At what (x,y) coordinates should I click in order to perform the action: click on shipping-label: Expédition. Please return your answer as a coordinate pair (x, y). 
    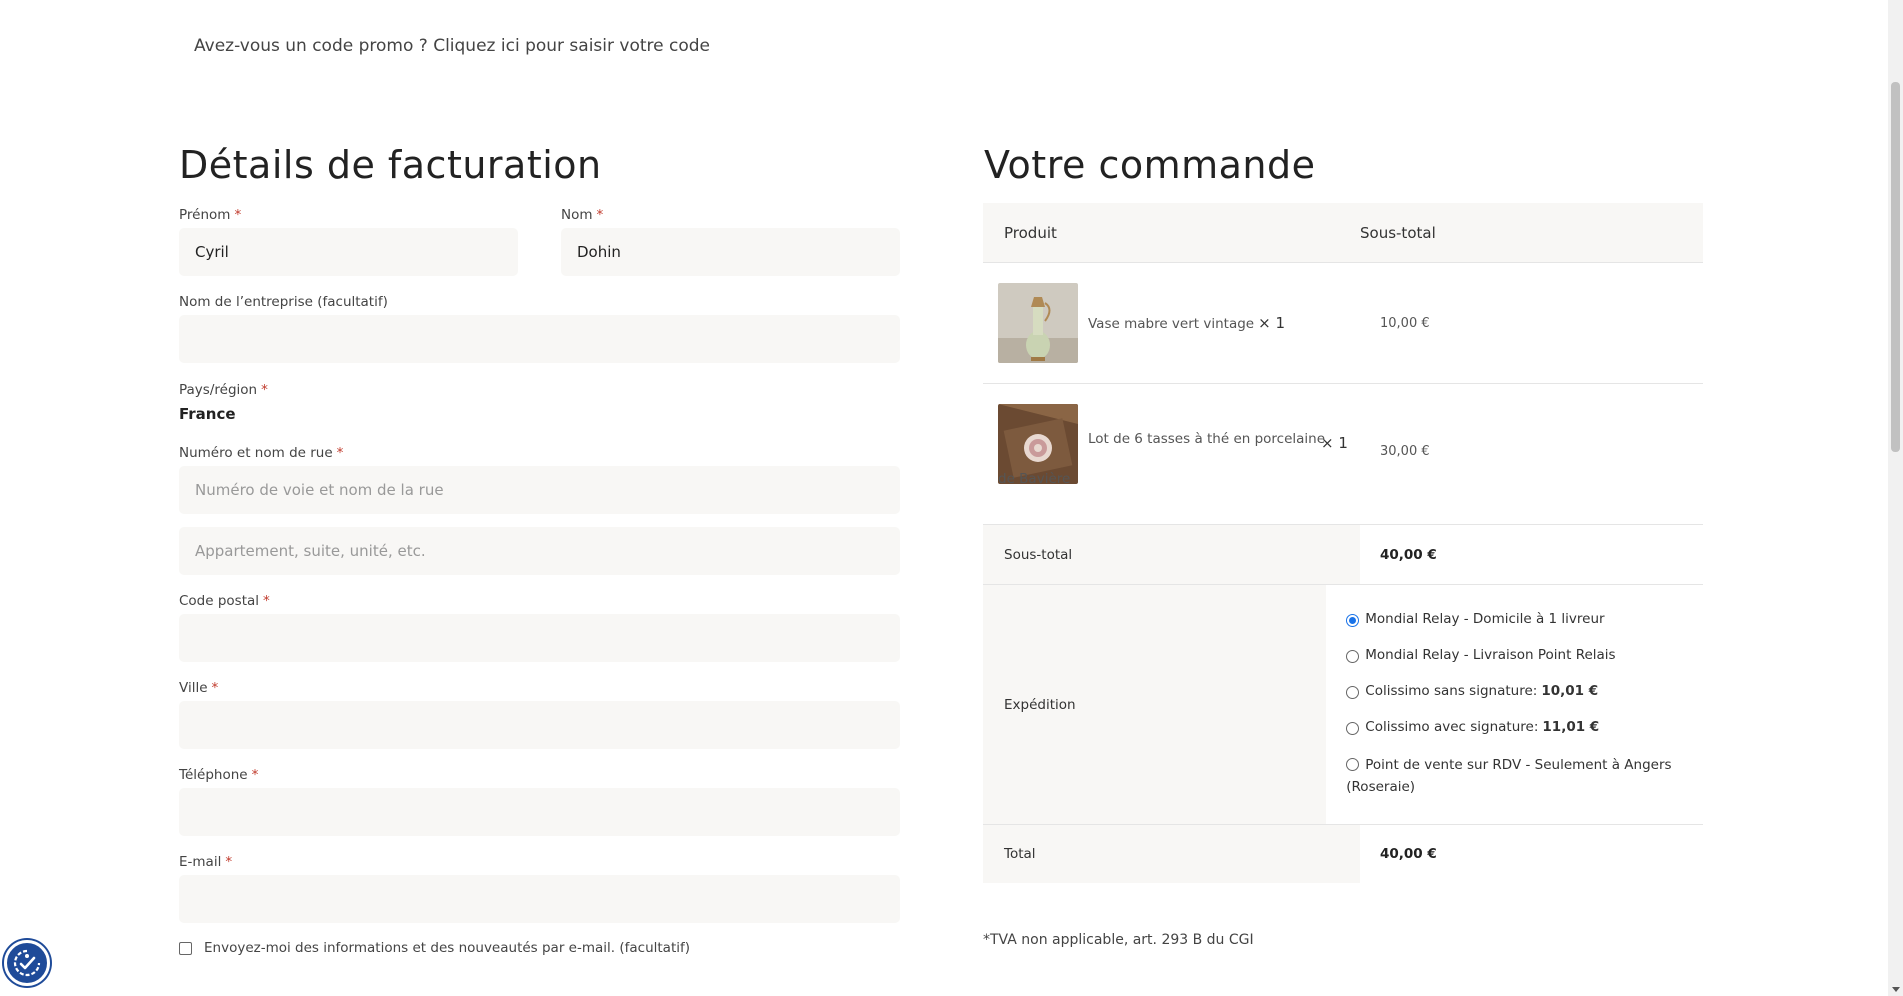
    Looking at the image, I should click on (1155, 704).